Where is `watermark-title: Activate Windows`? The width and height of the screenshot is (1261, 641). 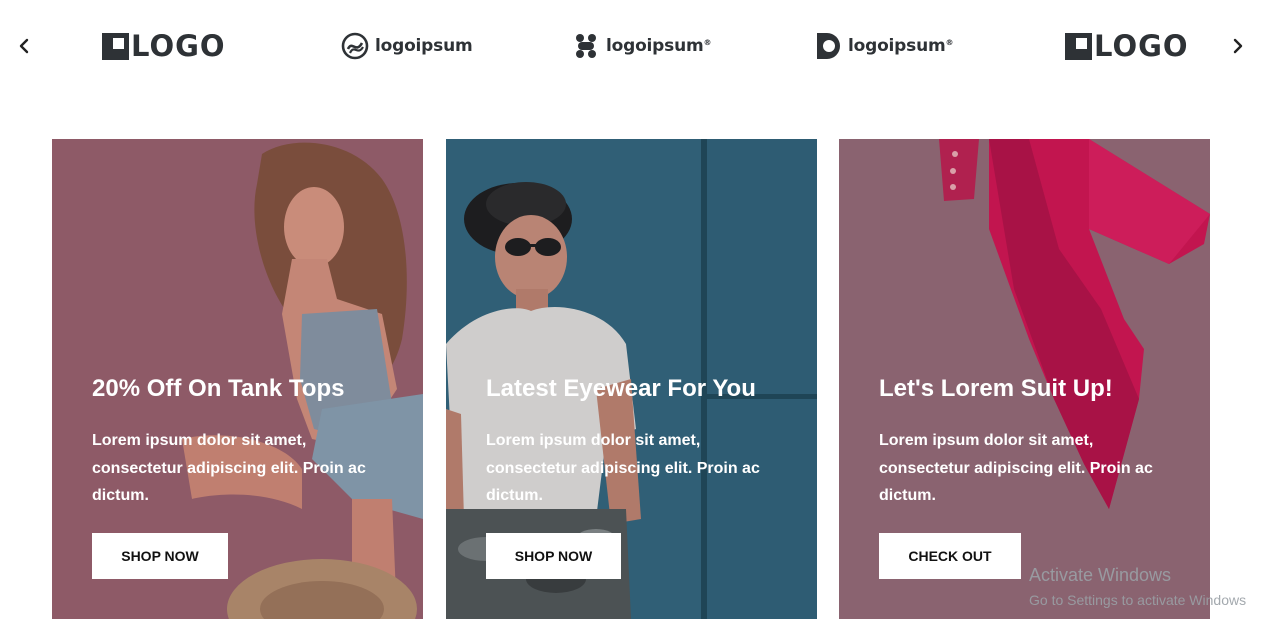
watermark-title: Activate Windows is located at coordinates (1100, 575).